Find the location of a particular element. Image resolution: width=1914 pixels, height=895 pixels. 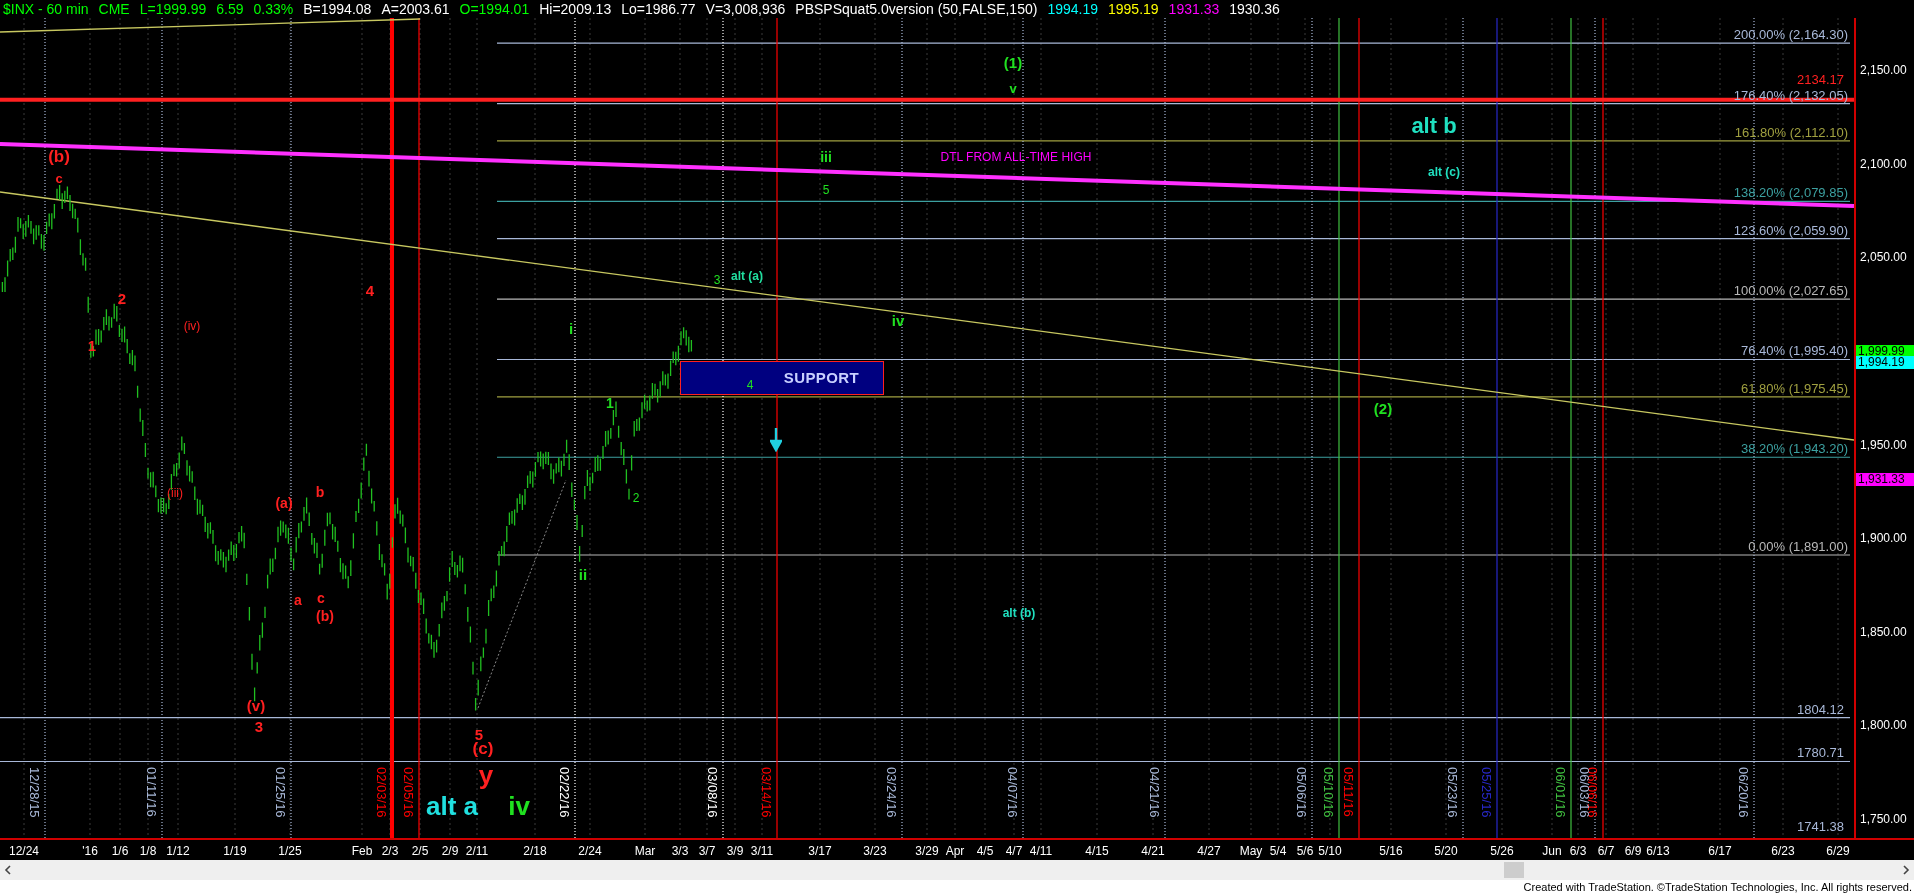

date-marker-label: 06/01/16 is located at coordinates (1560, 792).